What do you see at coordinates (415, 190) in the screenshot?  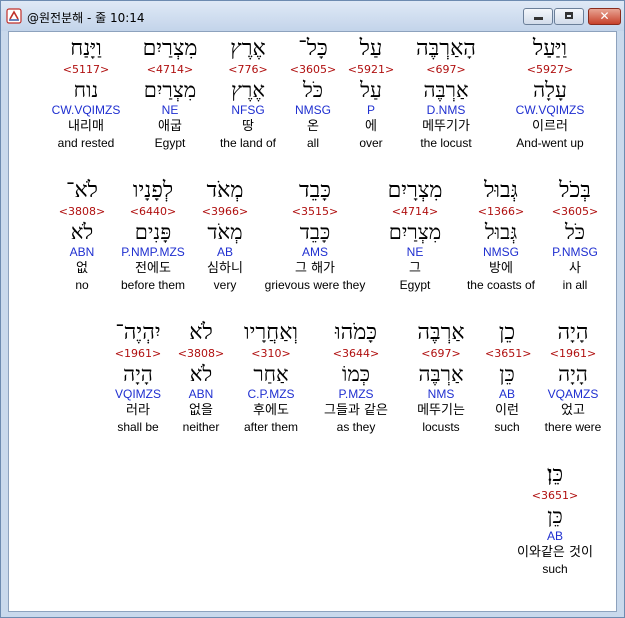 I see `hebrew-word: מִצְרָיִם` at bounding box center [415, 190].